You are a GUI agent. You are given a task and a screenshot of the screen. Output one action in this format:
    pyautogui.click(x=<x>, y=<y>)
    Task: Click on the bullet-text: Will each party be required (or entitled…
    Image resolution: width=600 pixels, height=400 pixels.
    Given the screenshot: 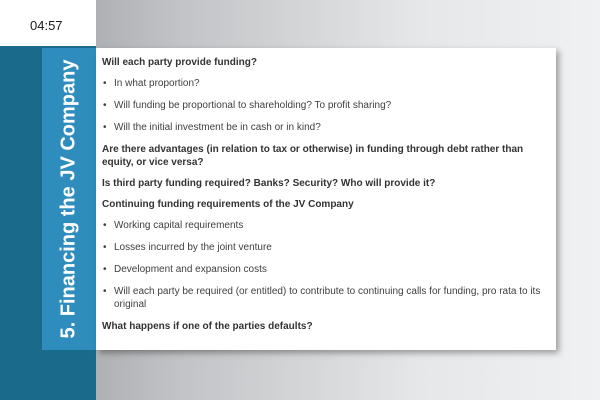 What is the action you would take?
    pyautogui.click(x=327, y=298)
    